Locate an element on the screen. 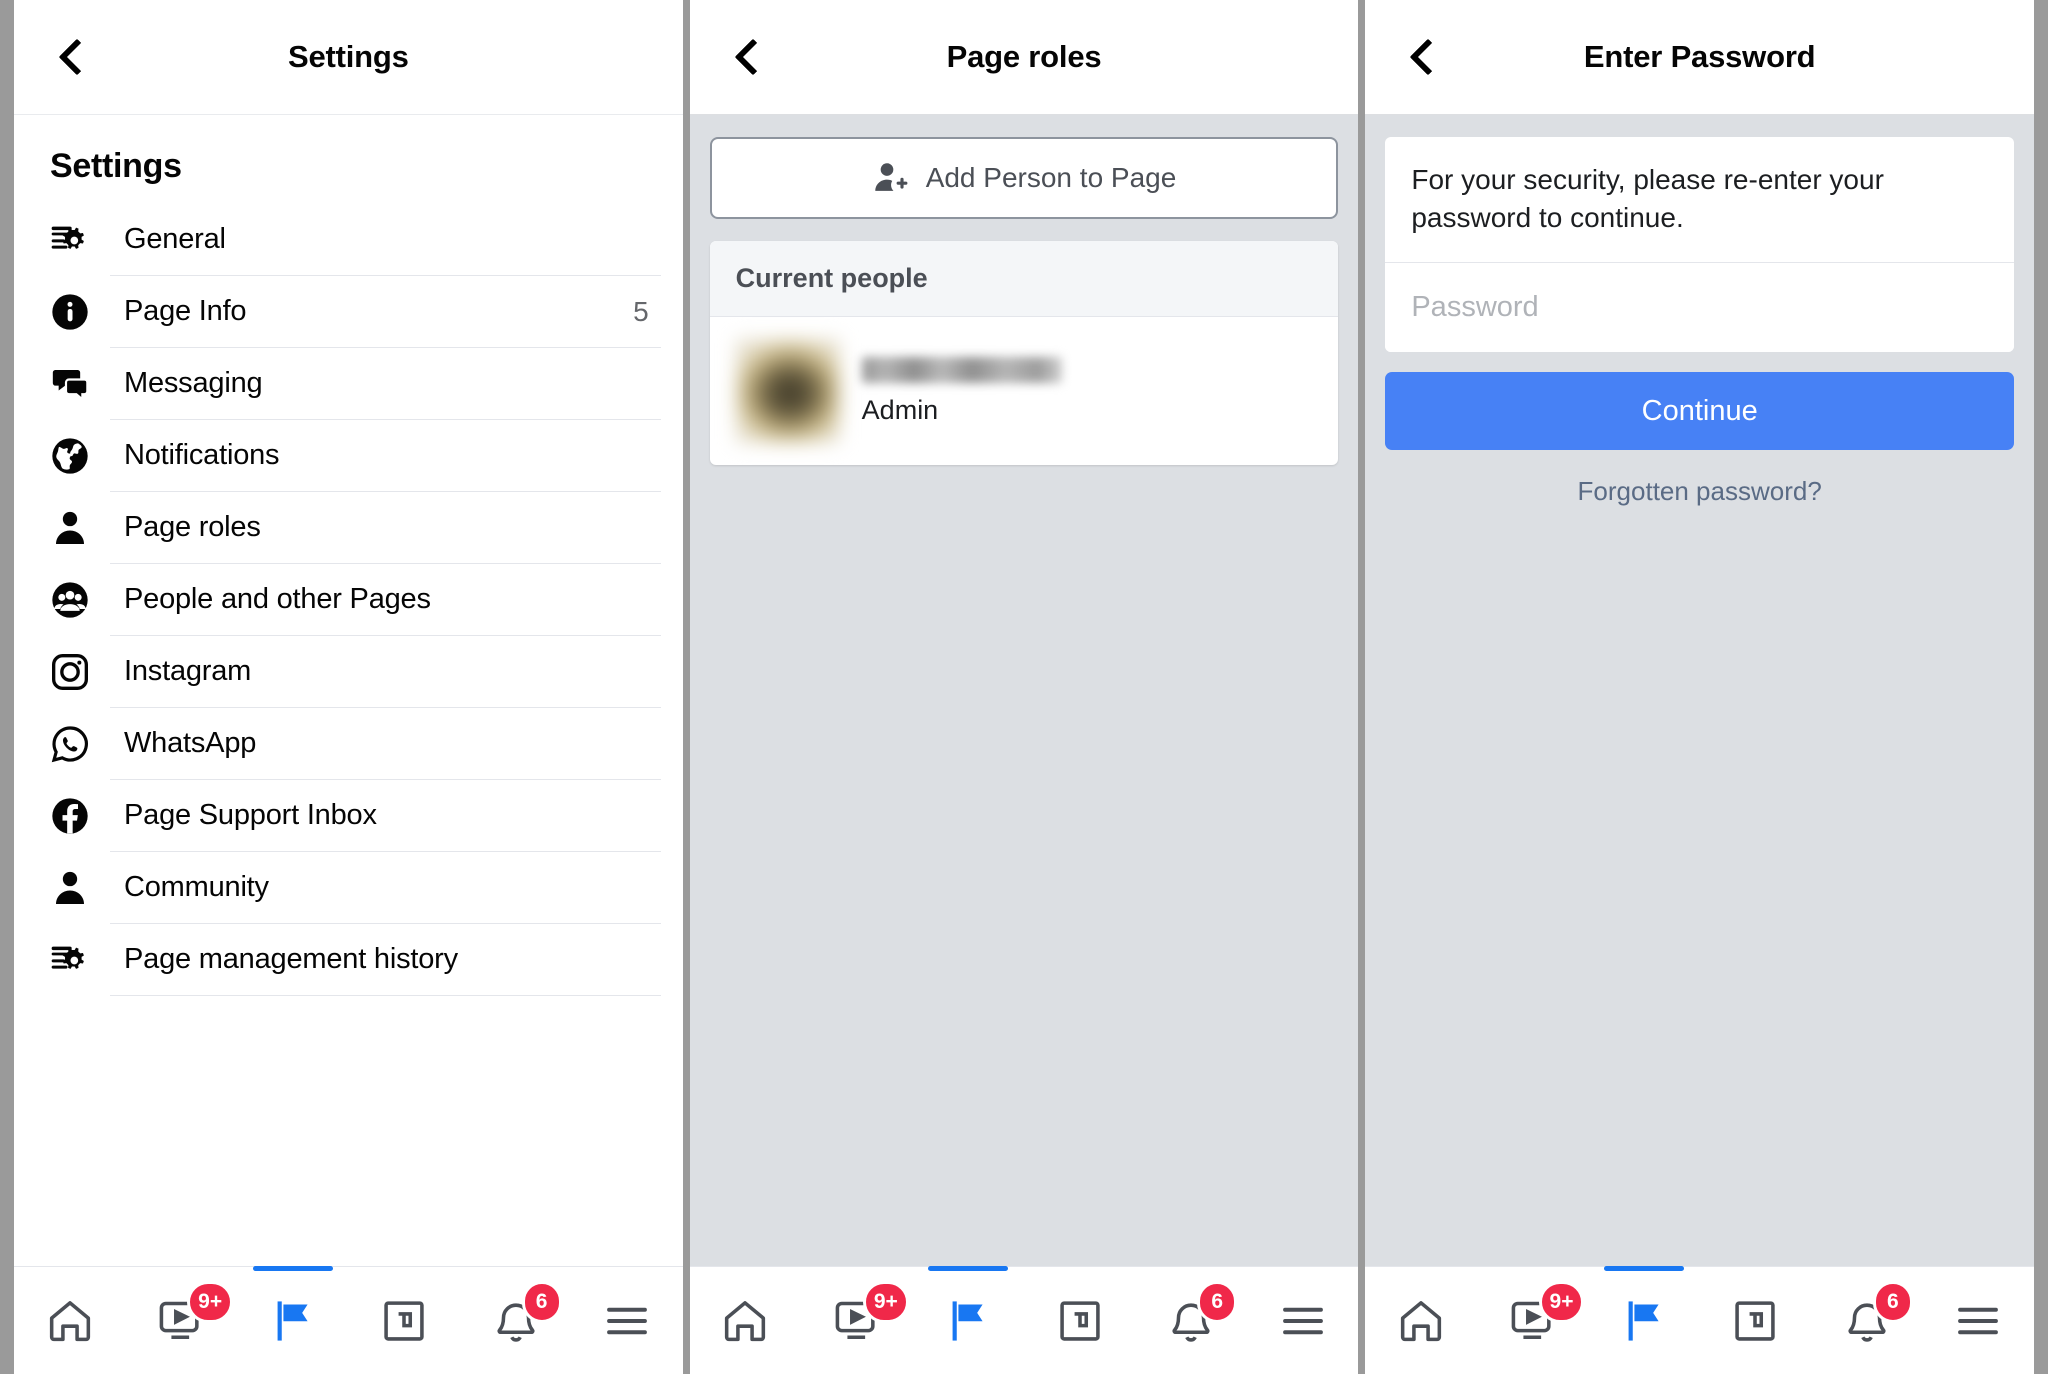  sidebar-item-label: Page management history is located at coordinates (291, 959).